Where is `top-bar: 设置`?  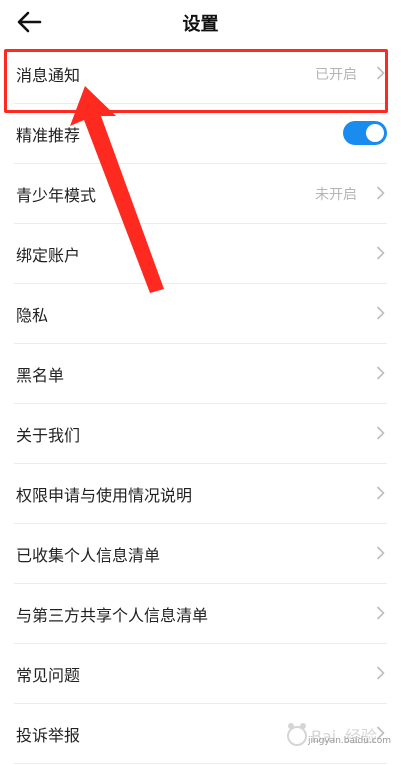
top-bar: 设置 is located at coordinates (200, 22).